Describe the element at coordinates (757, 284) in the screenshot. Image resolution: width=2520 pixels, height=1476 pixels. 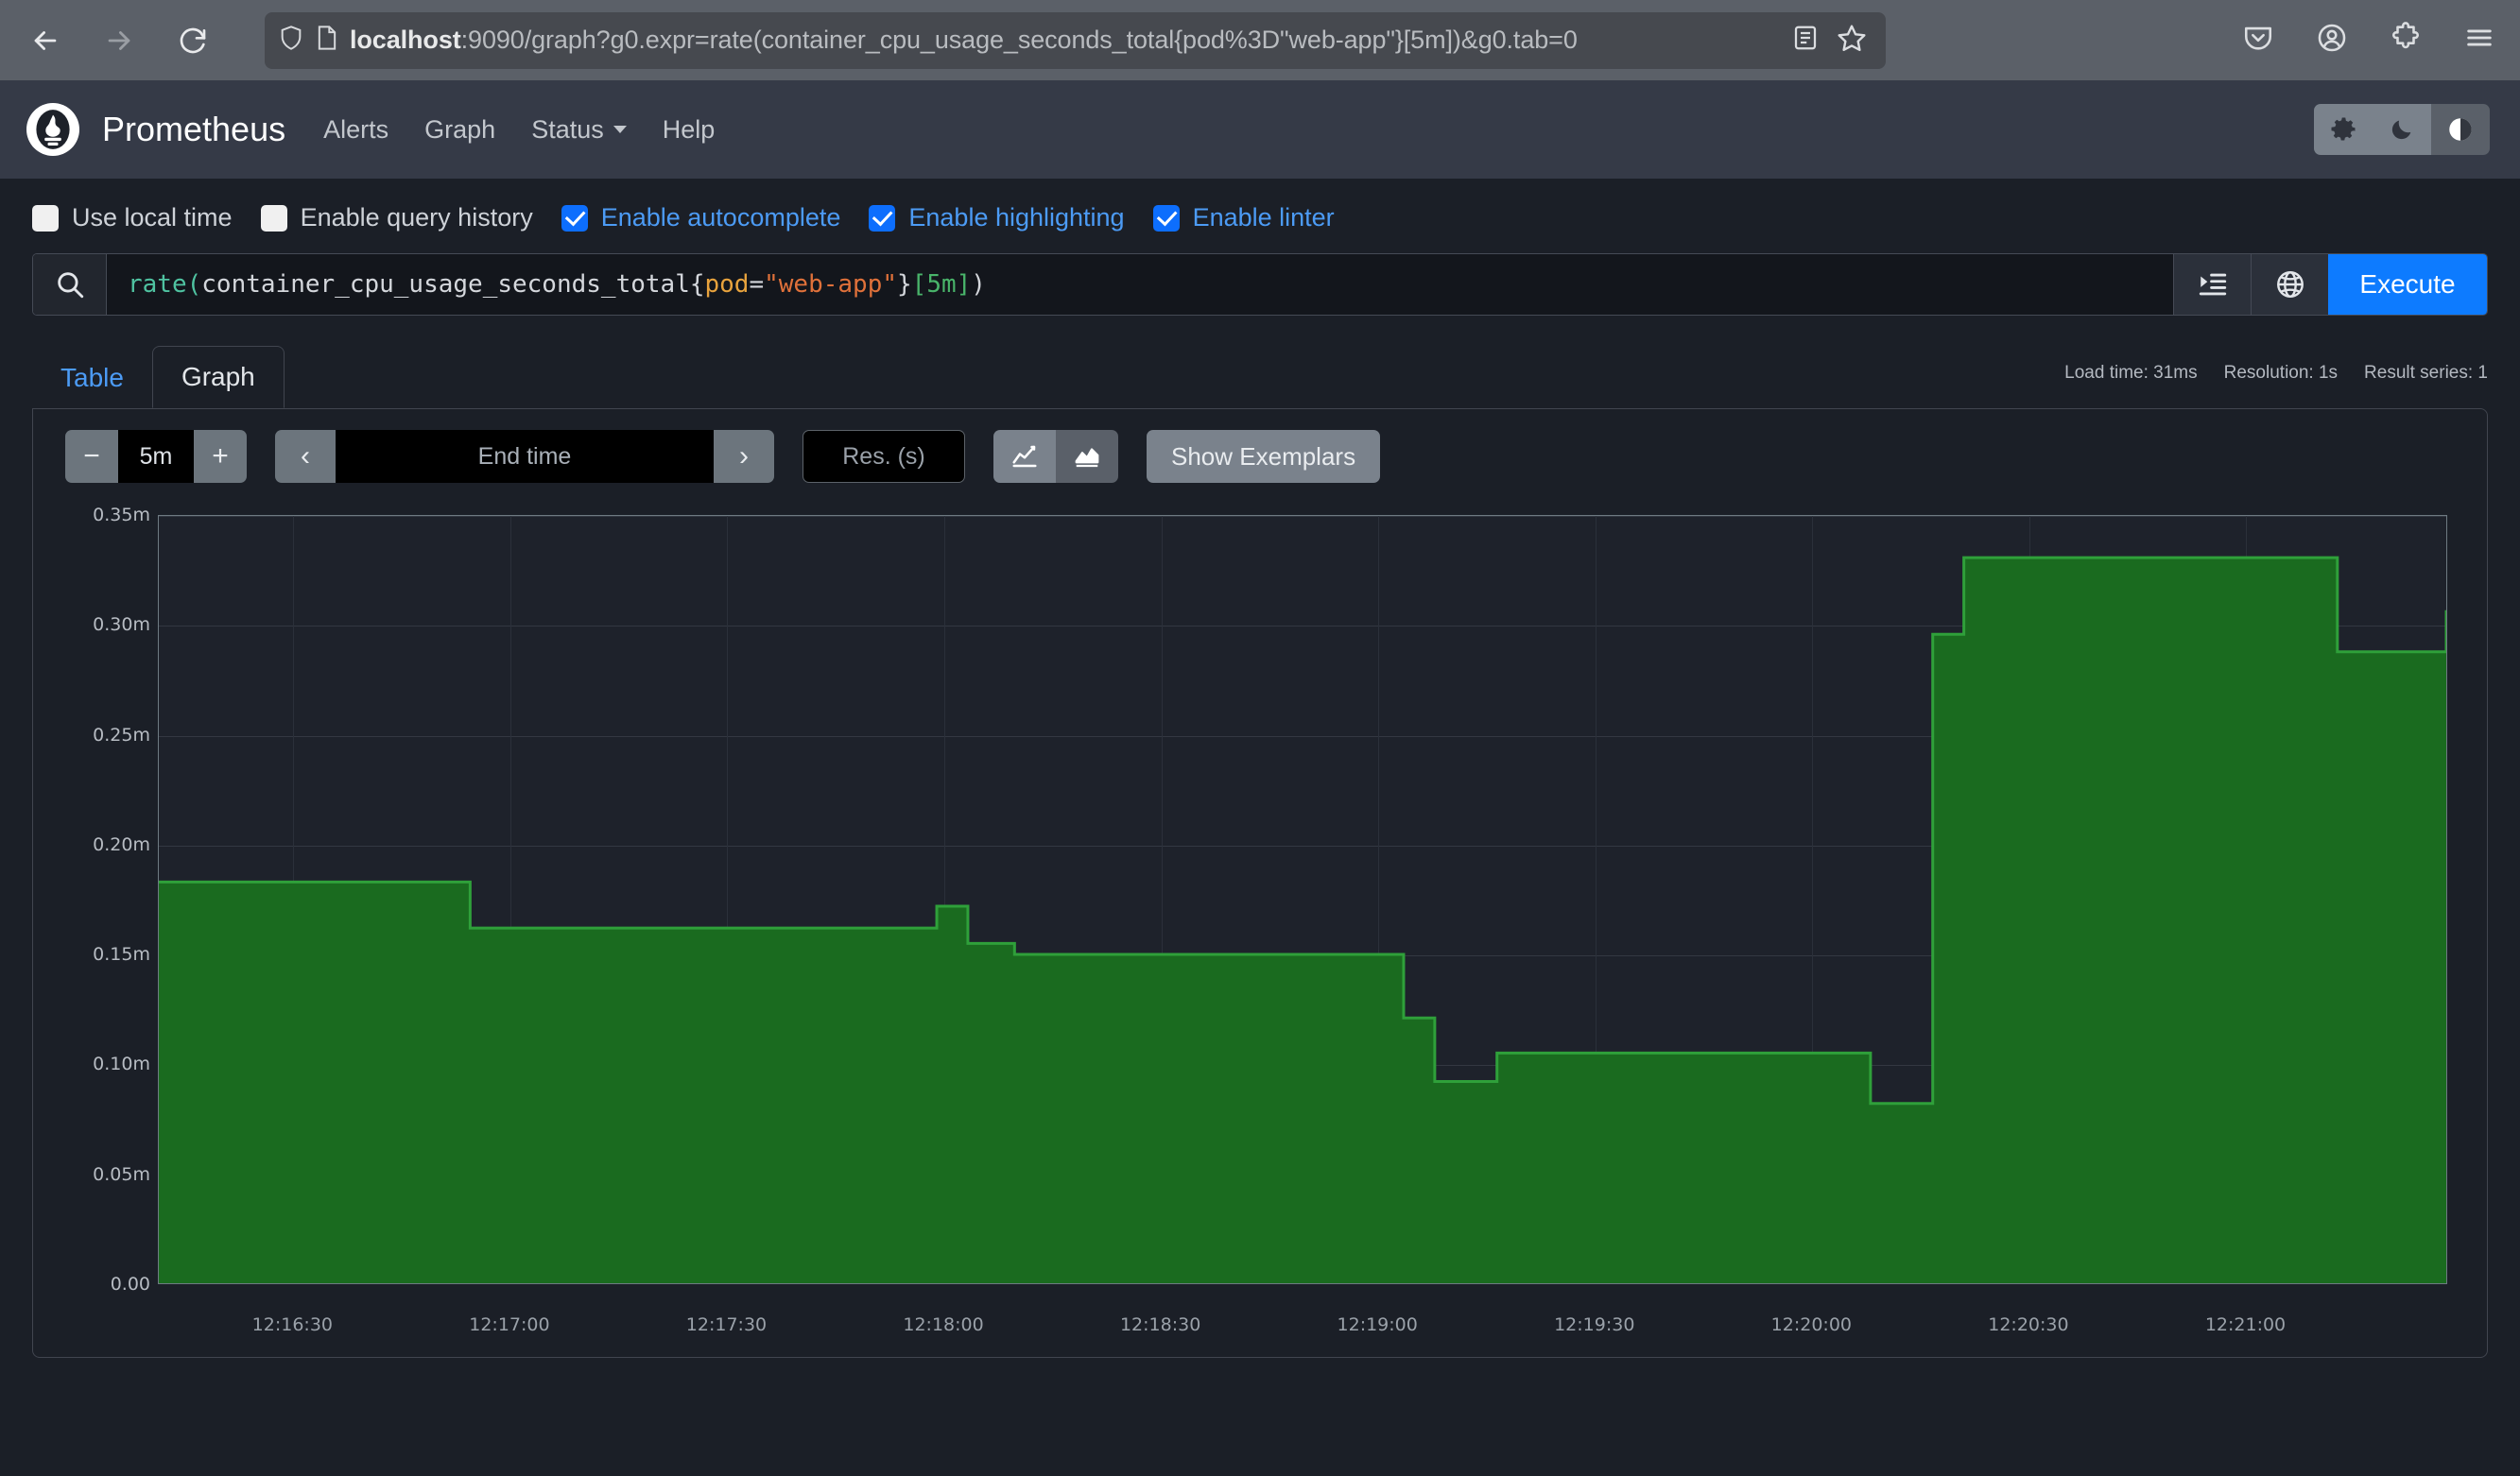
I see `query-token-eq: =` at that location.